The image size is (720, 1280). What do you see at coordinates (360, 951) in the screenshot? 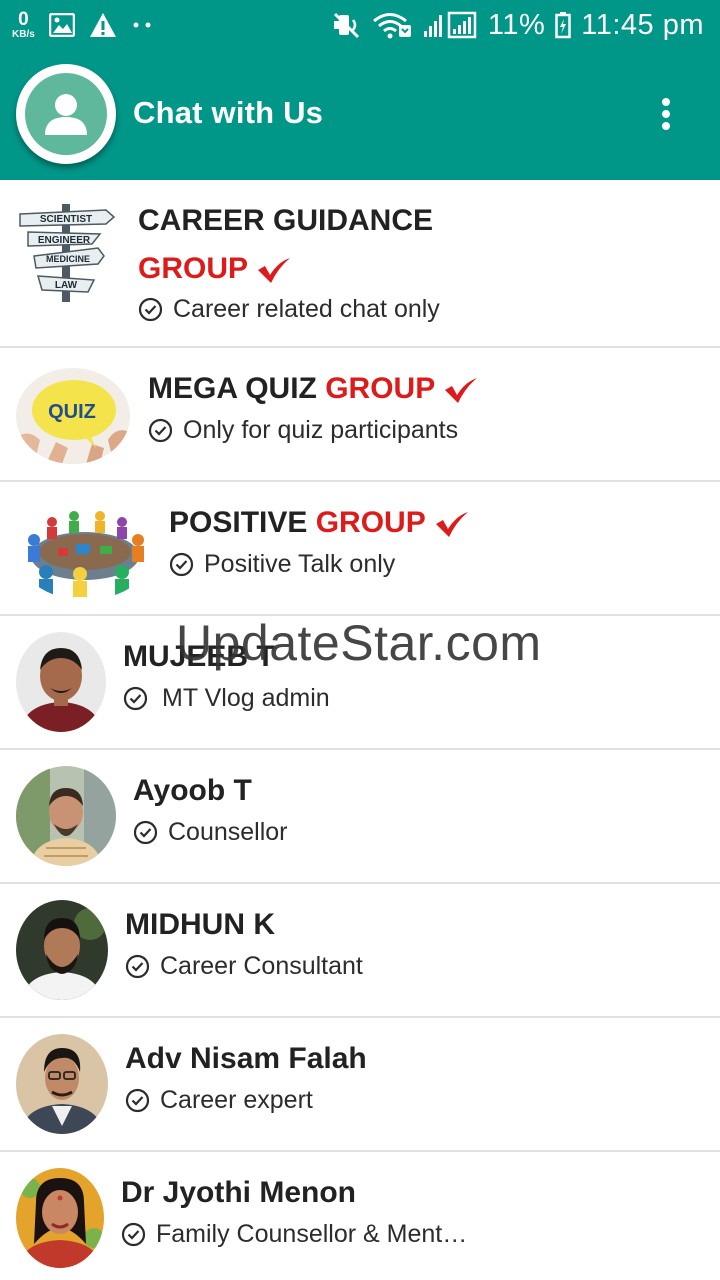
I see `list-item-contact: MIDHUN K Career Consultant` at bounding box center [360, 951].